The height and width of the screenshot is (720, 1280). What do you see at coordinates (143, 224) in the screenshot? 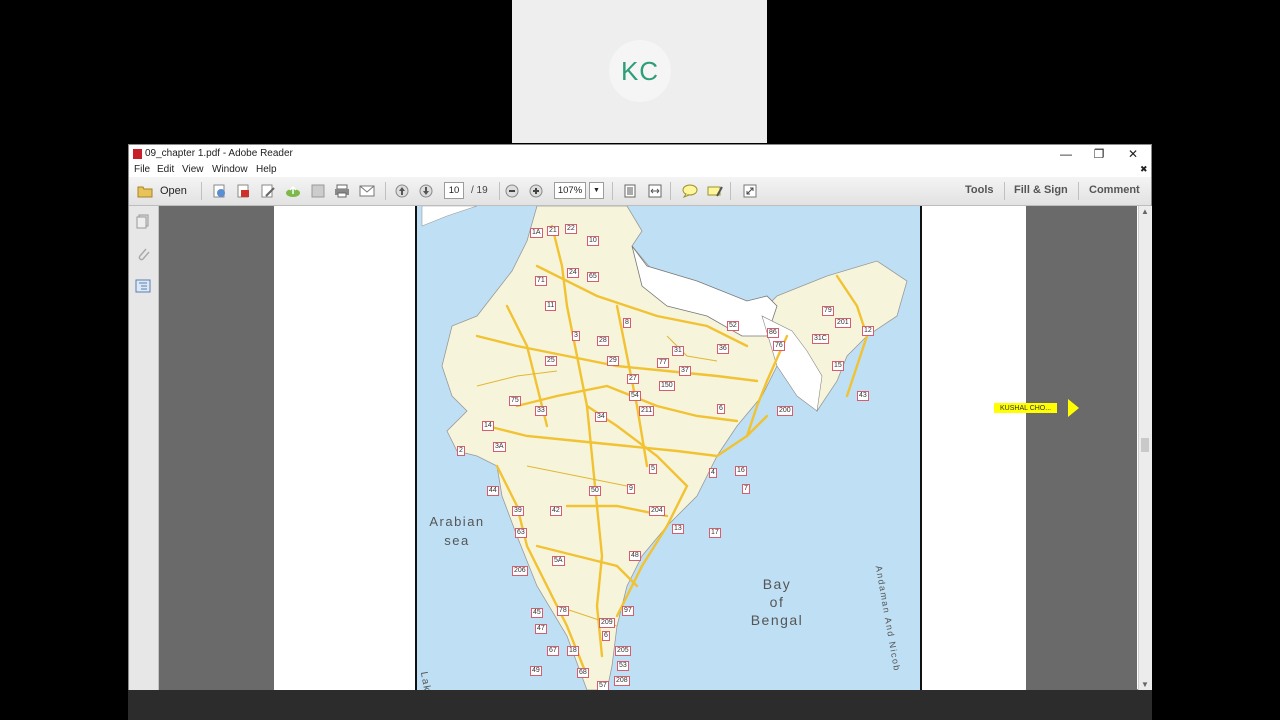
I see `page-thumbnails-icon` at bounding box center [143, 224].